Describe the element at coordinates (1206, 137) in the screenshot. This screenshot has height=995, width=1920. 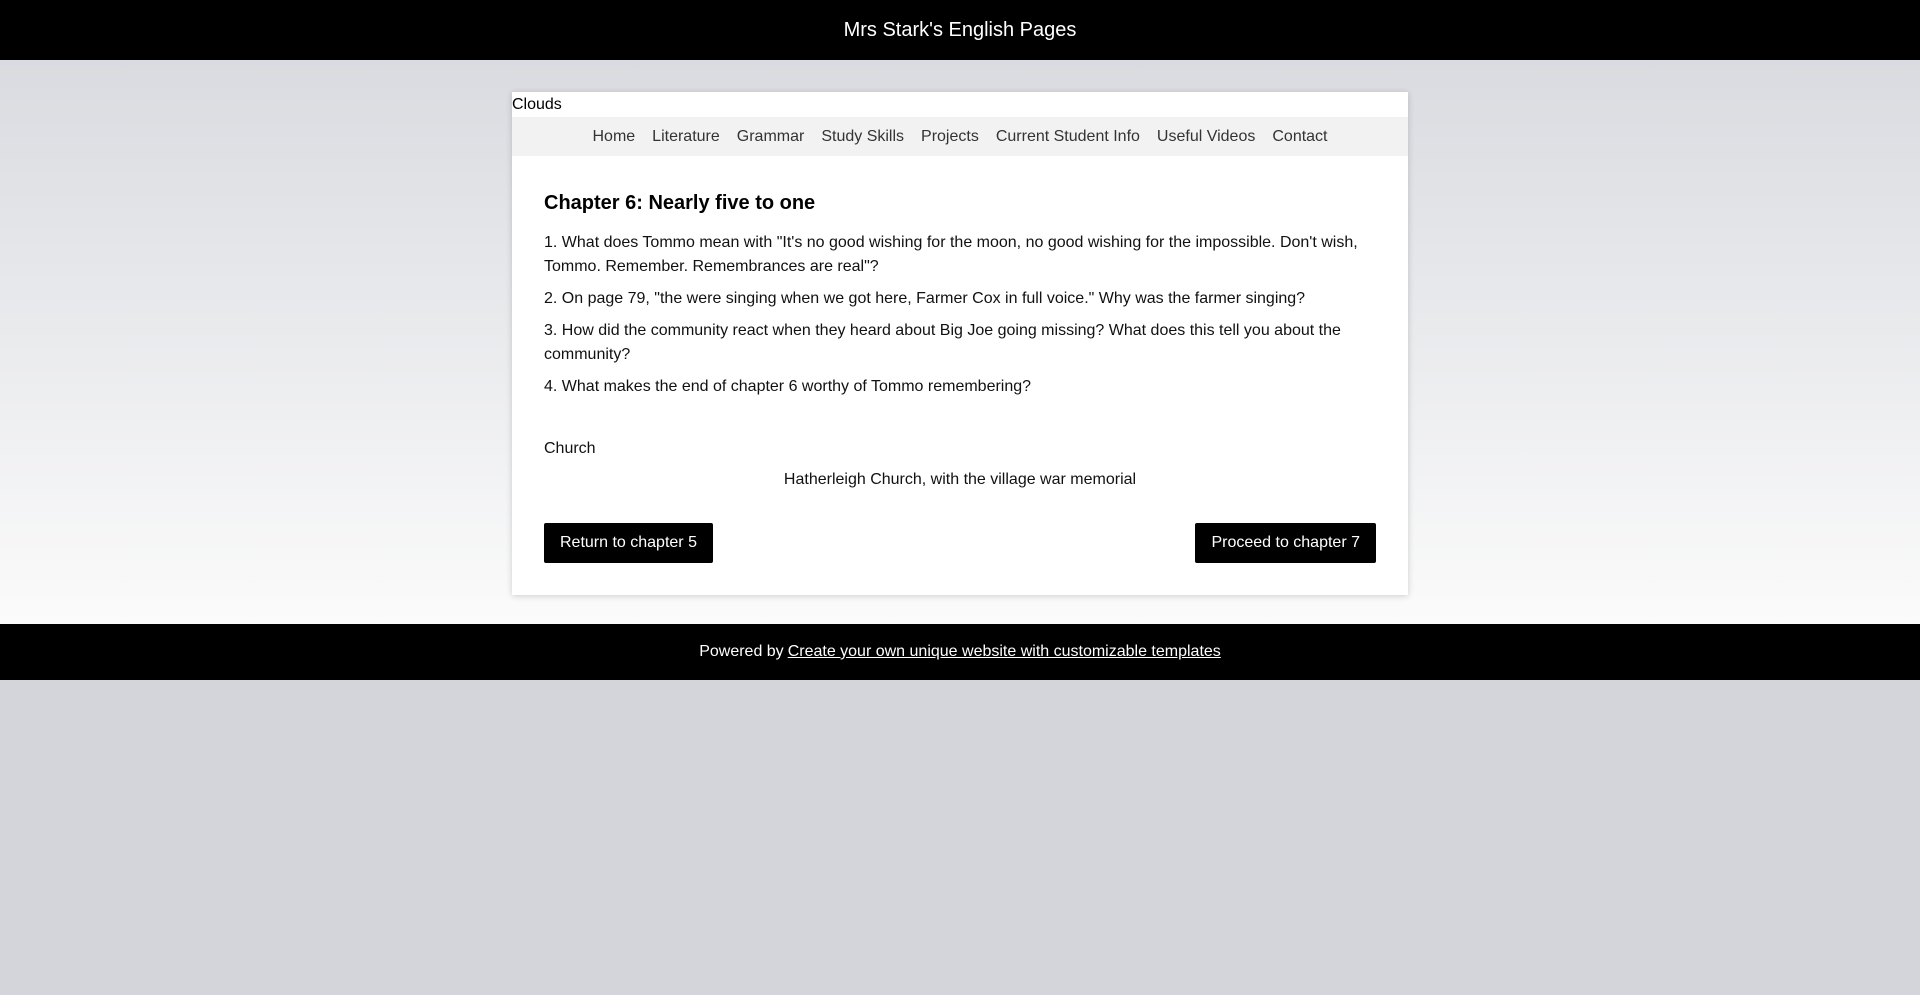
I see `nav-item-useful-videos: Useful Videos` at that location.